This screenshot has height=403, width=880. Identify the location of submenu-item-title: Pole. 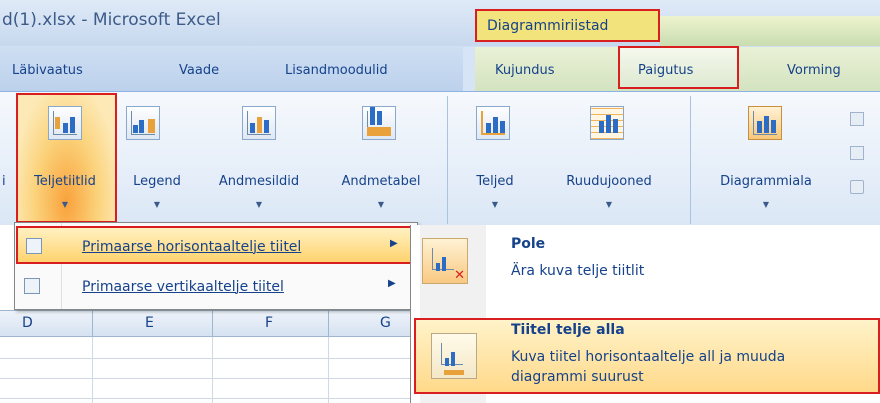
(528, 244).